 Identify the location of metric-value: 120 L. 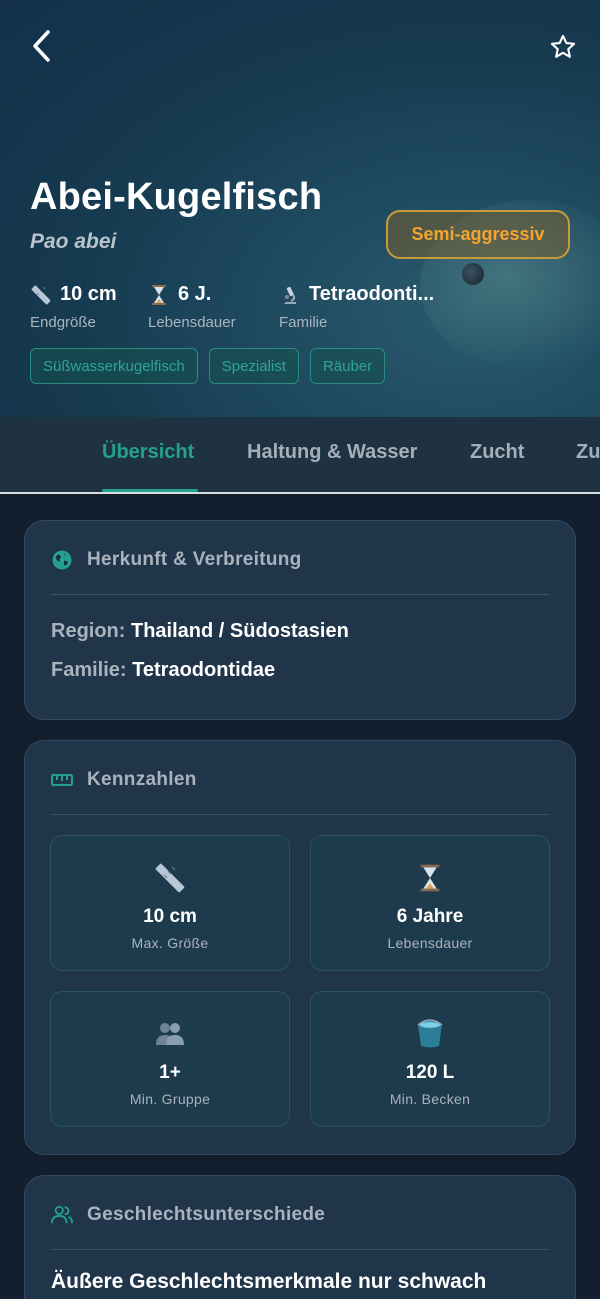
(430, 1072).